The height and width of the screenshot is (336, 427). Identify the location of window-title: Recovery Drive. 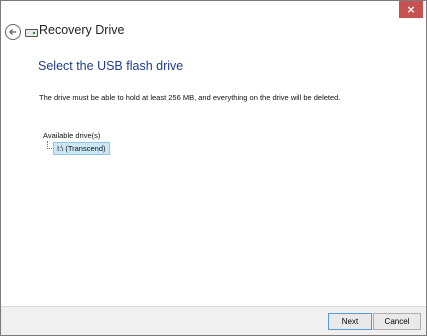
(82, 30).